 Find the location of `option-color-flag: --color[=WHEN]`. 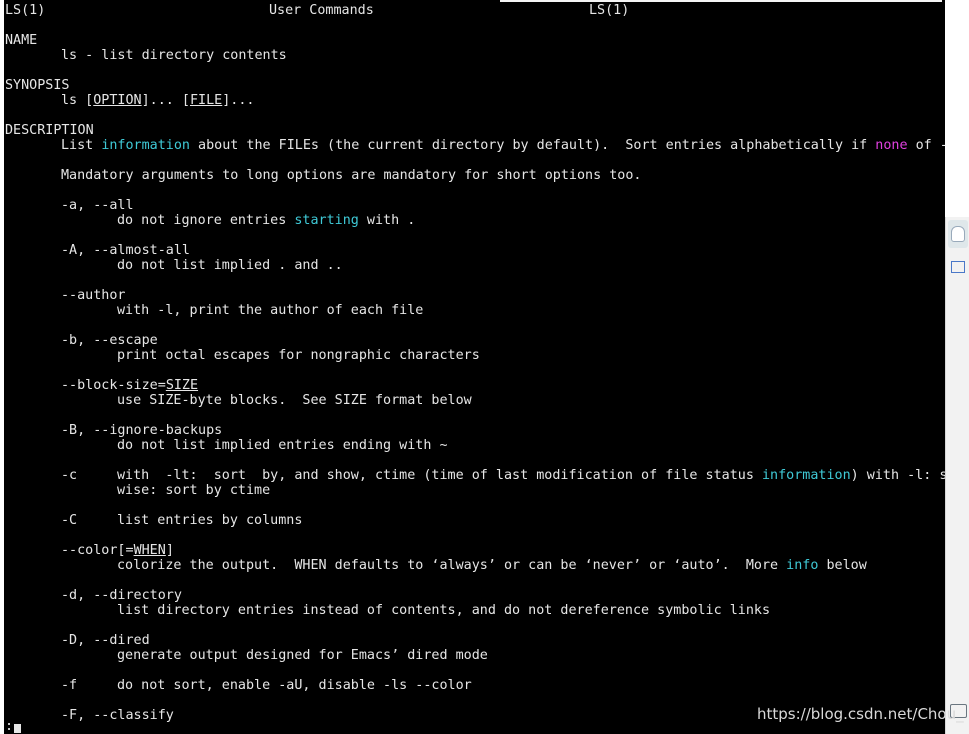

option-color-flag: --color[=WHEN] is located at coordinates (117, 550).